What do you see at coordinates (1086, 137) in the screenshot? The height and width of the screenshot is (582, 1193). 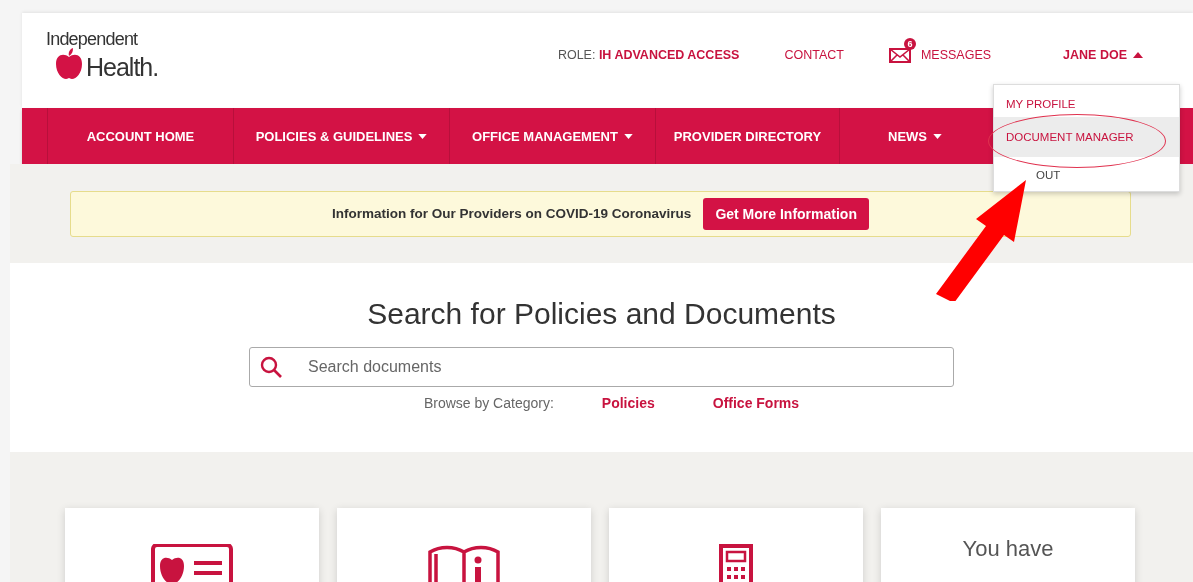 I see `menu-item: DOCUMENT MANAGER` at bounding box center [1086, 137].